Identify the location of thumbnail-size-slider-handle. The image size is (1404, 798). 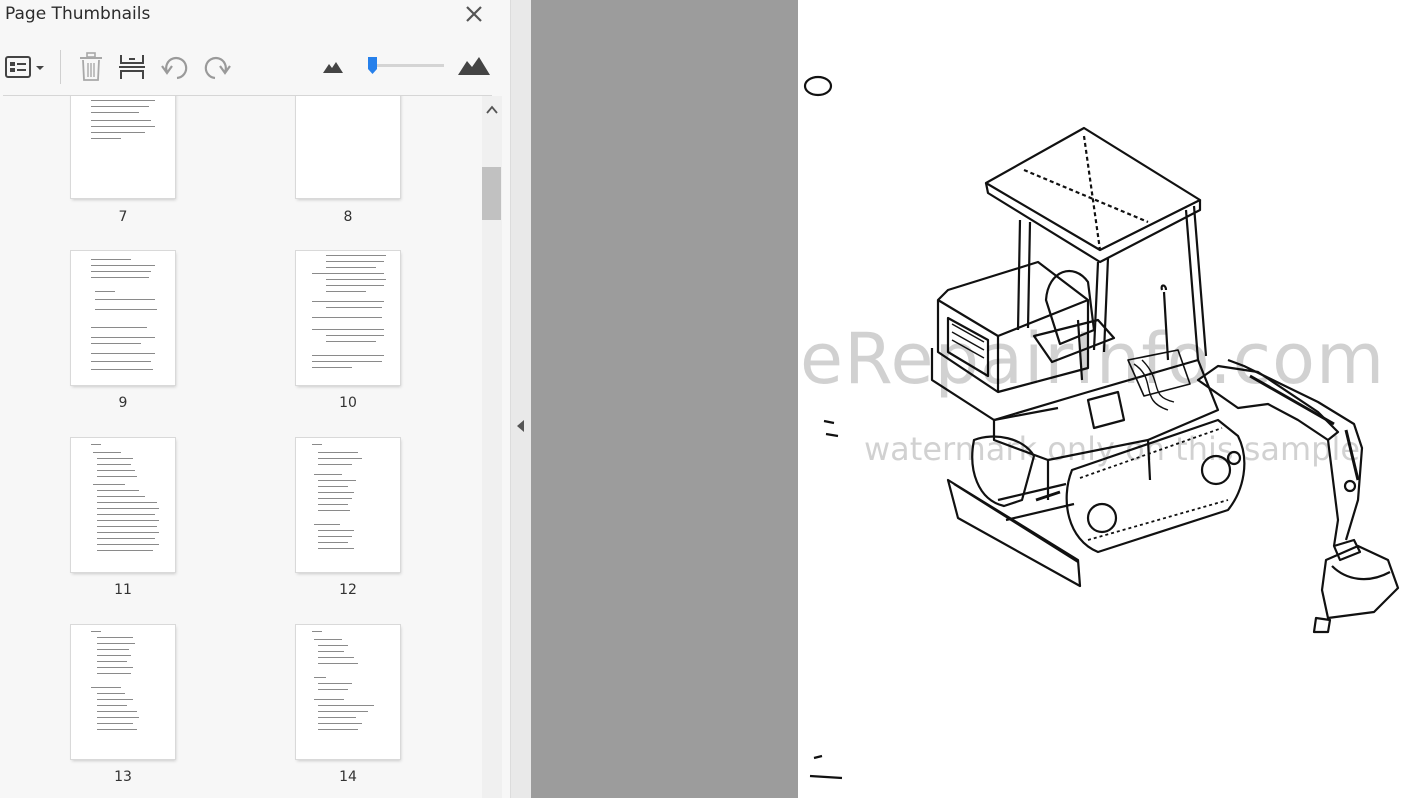
(372, 65).